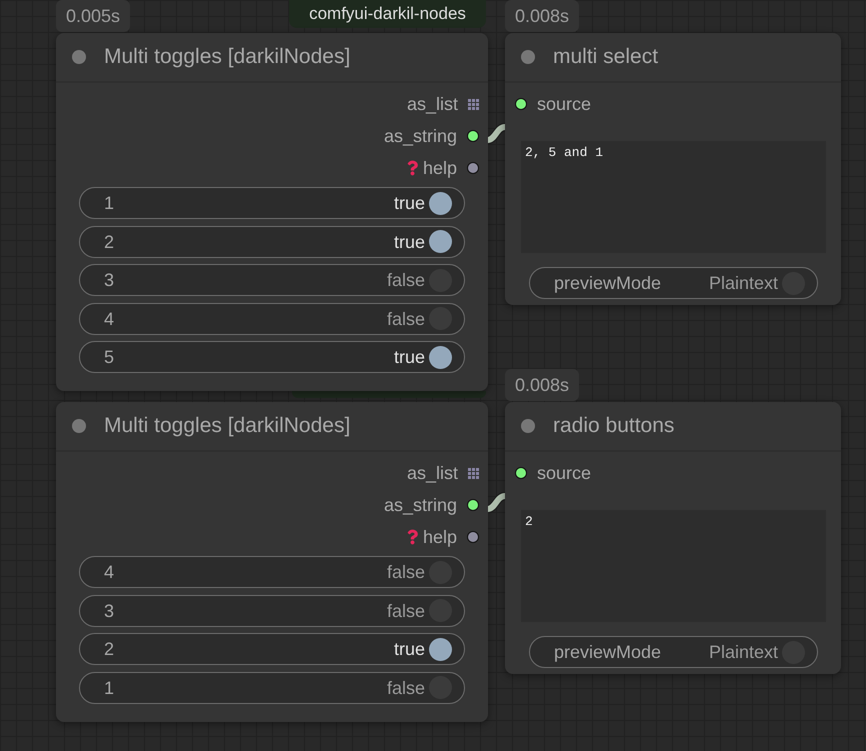 Image resolution: width=866 pixels, height=751 pixels. I want to click on group-title: comfyui-darkil-nodes, so click(387, 14).